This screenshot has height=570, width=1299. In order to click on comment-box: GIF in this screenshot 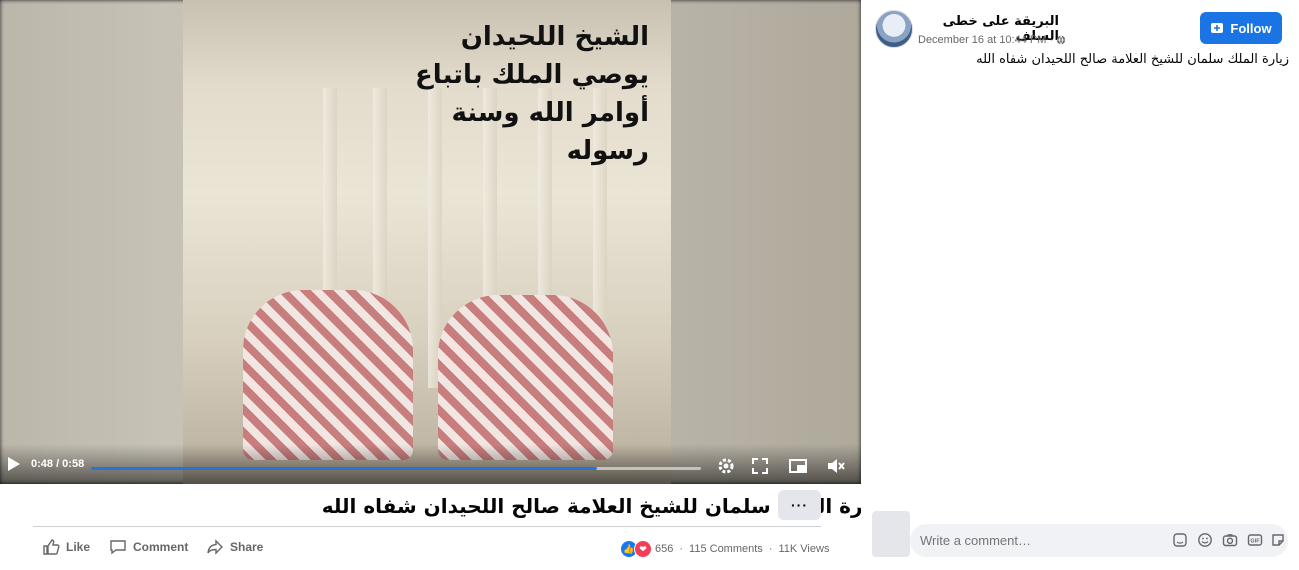, I will do `click(1099, 540)`.